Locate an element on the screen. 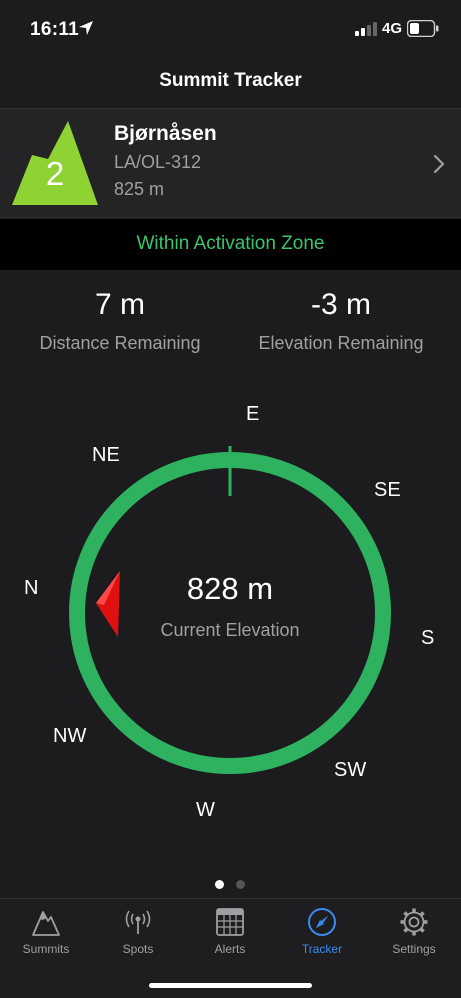 Image resolution: width=461 pixels, height=998 pixels. home-indicator is located at coordinates (230, 985).